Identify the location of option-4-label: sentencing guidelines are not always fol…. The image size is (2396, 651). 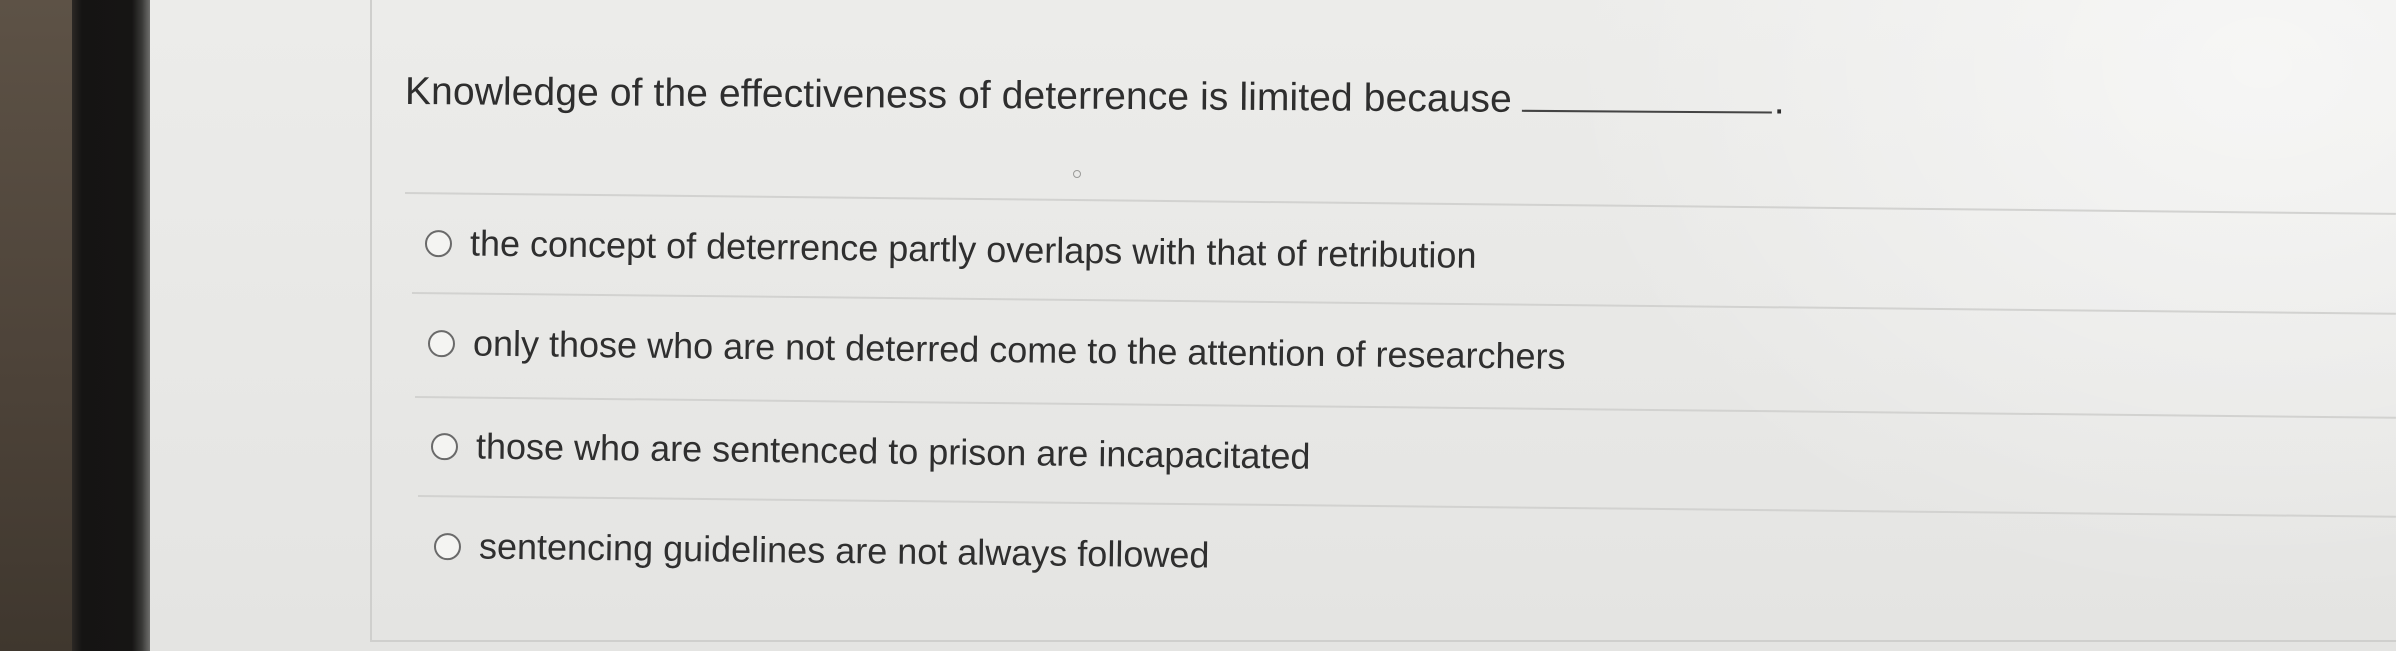
(844, 550).